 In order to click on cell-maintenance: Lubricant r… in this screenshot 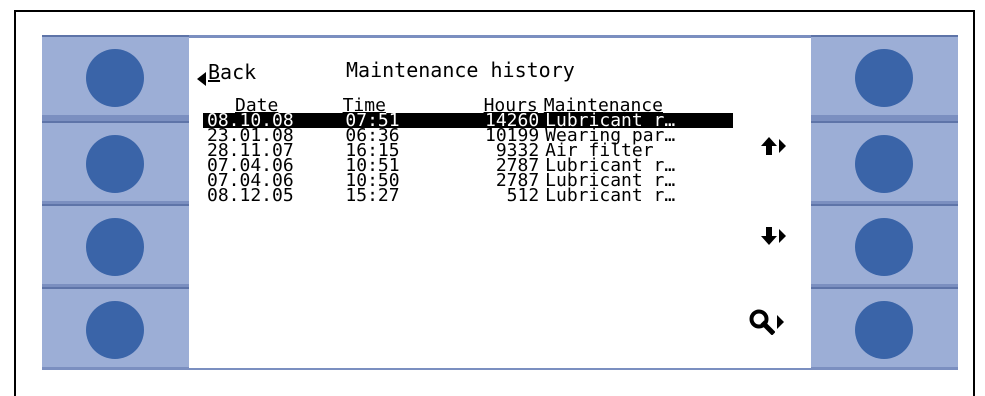, I will do `click(610, 195)`.